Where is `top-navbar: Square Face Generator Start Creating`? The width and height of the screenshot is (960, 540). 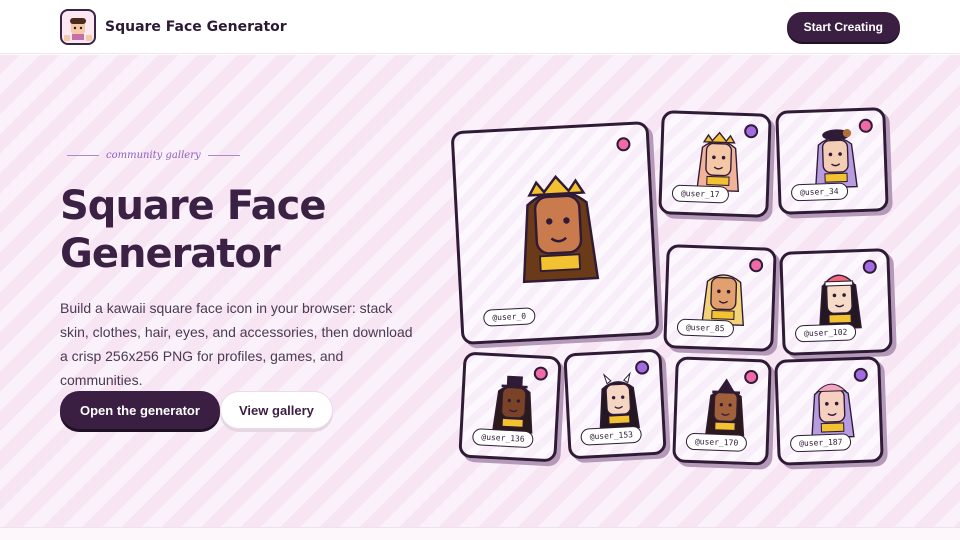 top-navbar: Square Face Generator Start Creating is located at coordinates (480, 27).